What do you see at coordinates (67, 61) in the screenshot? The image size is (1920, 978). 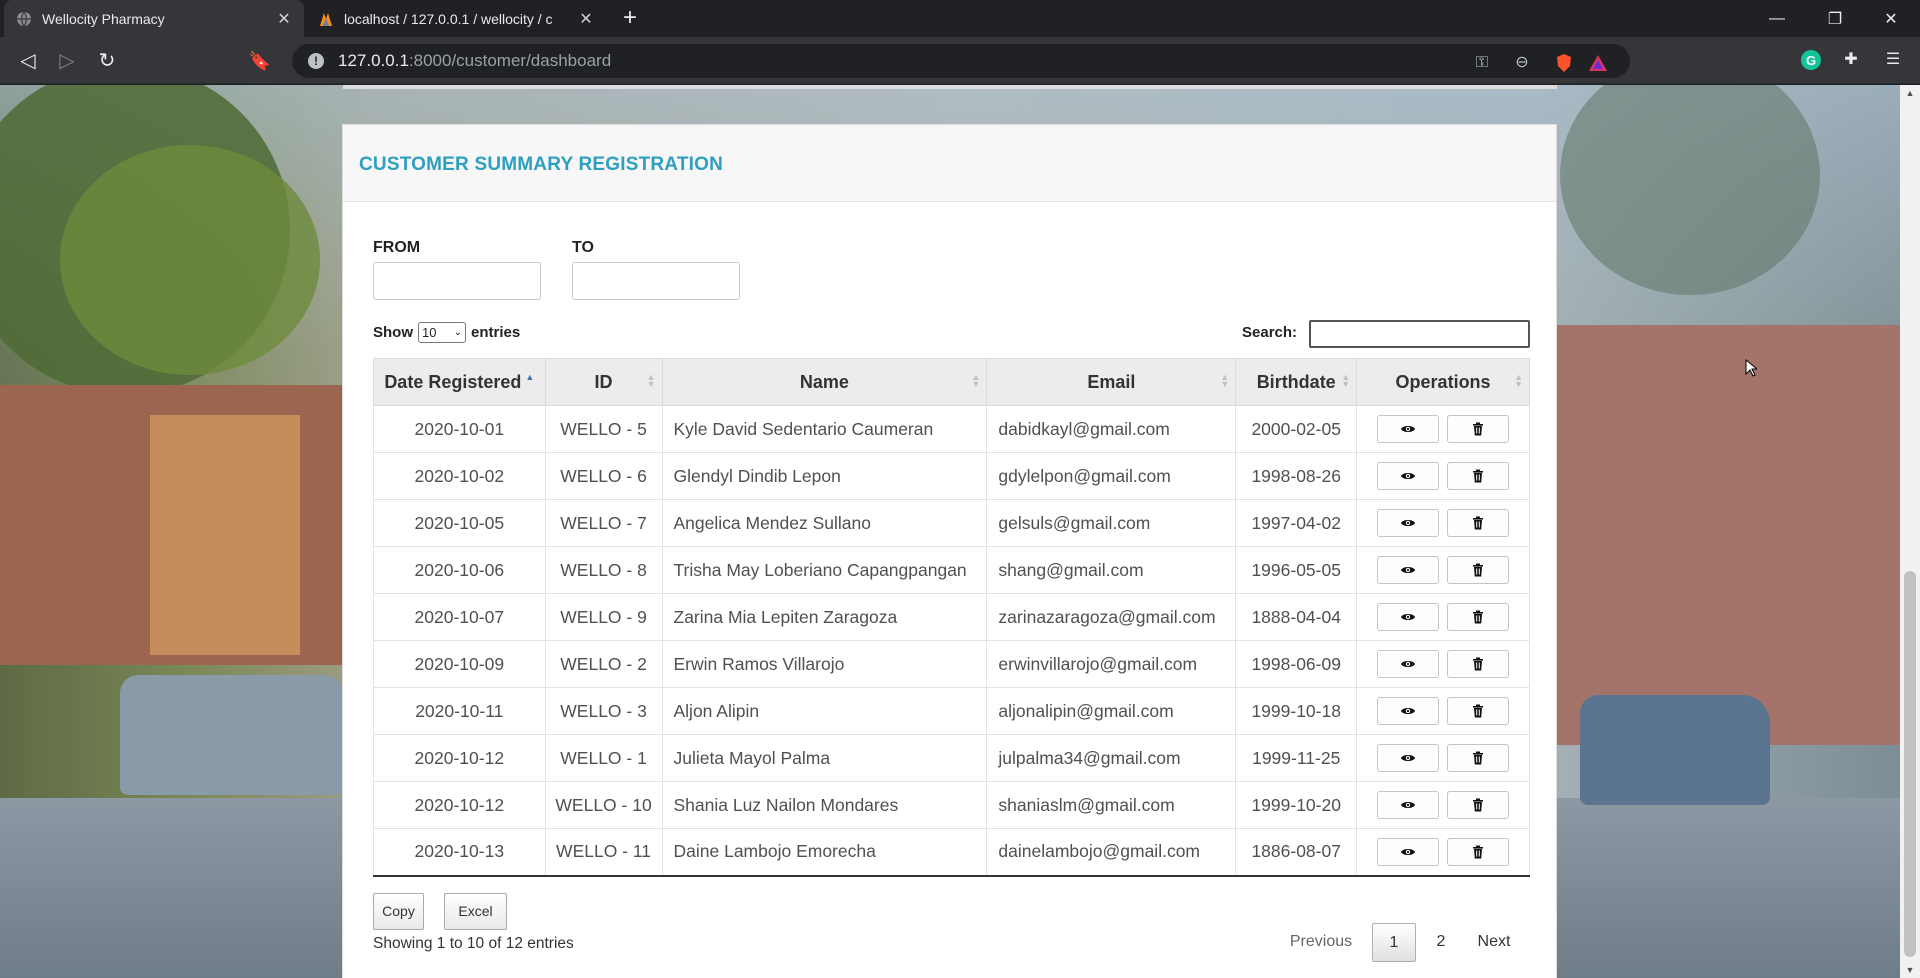 I see `forward-icon: ▷` at bounding box center [67, 61].